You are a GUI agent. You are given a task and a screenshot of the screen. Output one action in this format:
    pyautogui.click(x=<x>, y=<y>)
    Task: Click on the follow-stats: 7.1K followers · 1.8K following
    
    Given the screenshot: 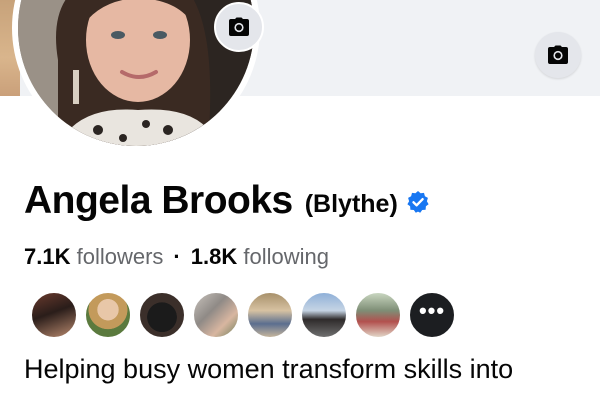 What is the action you would take?
    pyautogui.click(x=176, y=257)
    